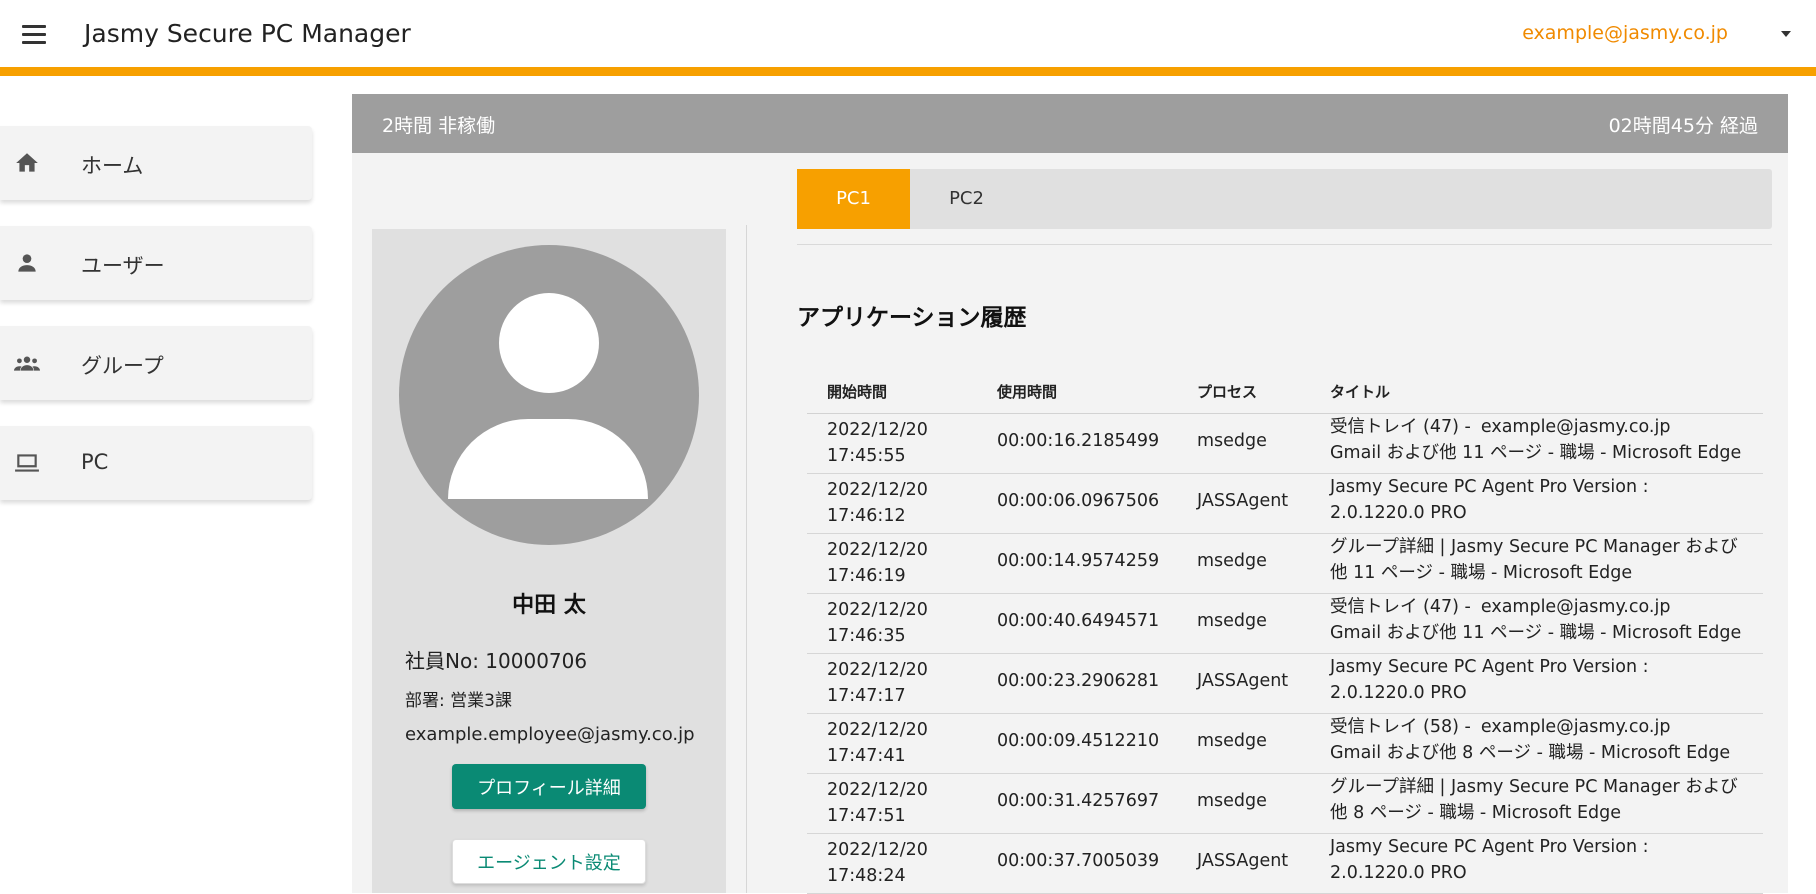  I want to click on column-header: 使用時間, so click(1027, 391).